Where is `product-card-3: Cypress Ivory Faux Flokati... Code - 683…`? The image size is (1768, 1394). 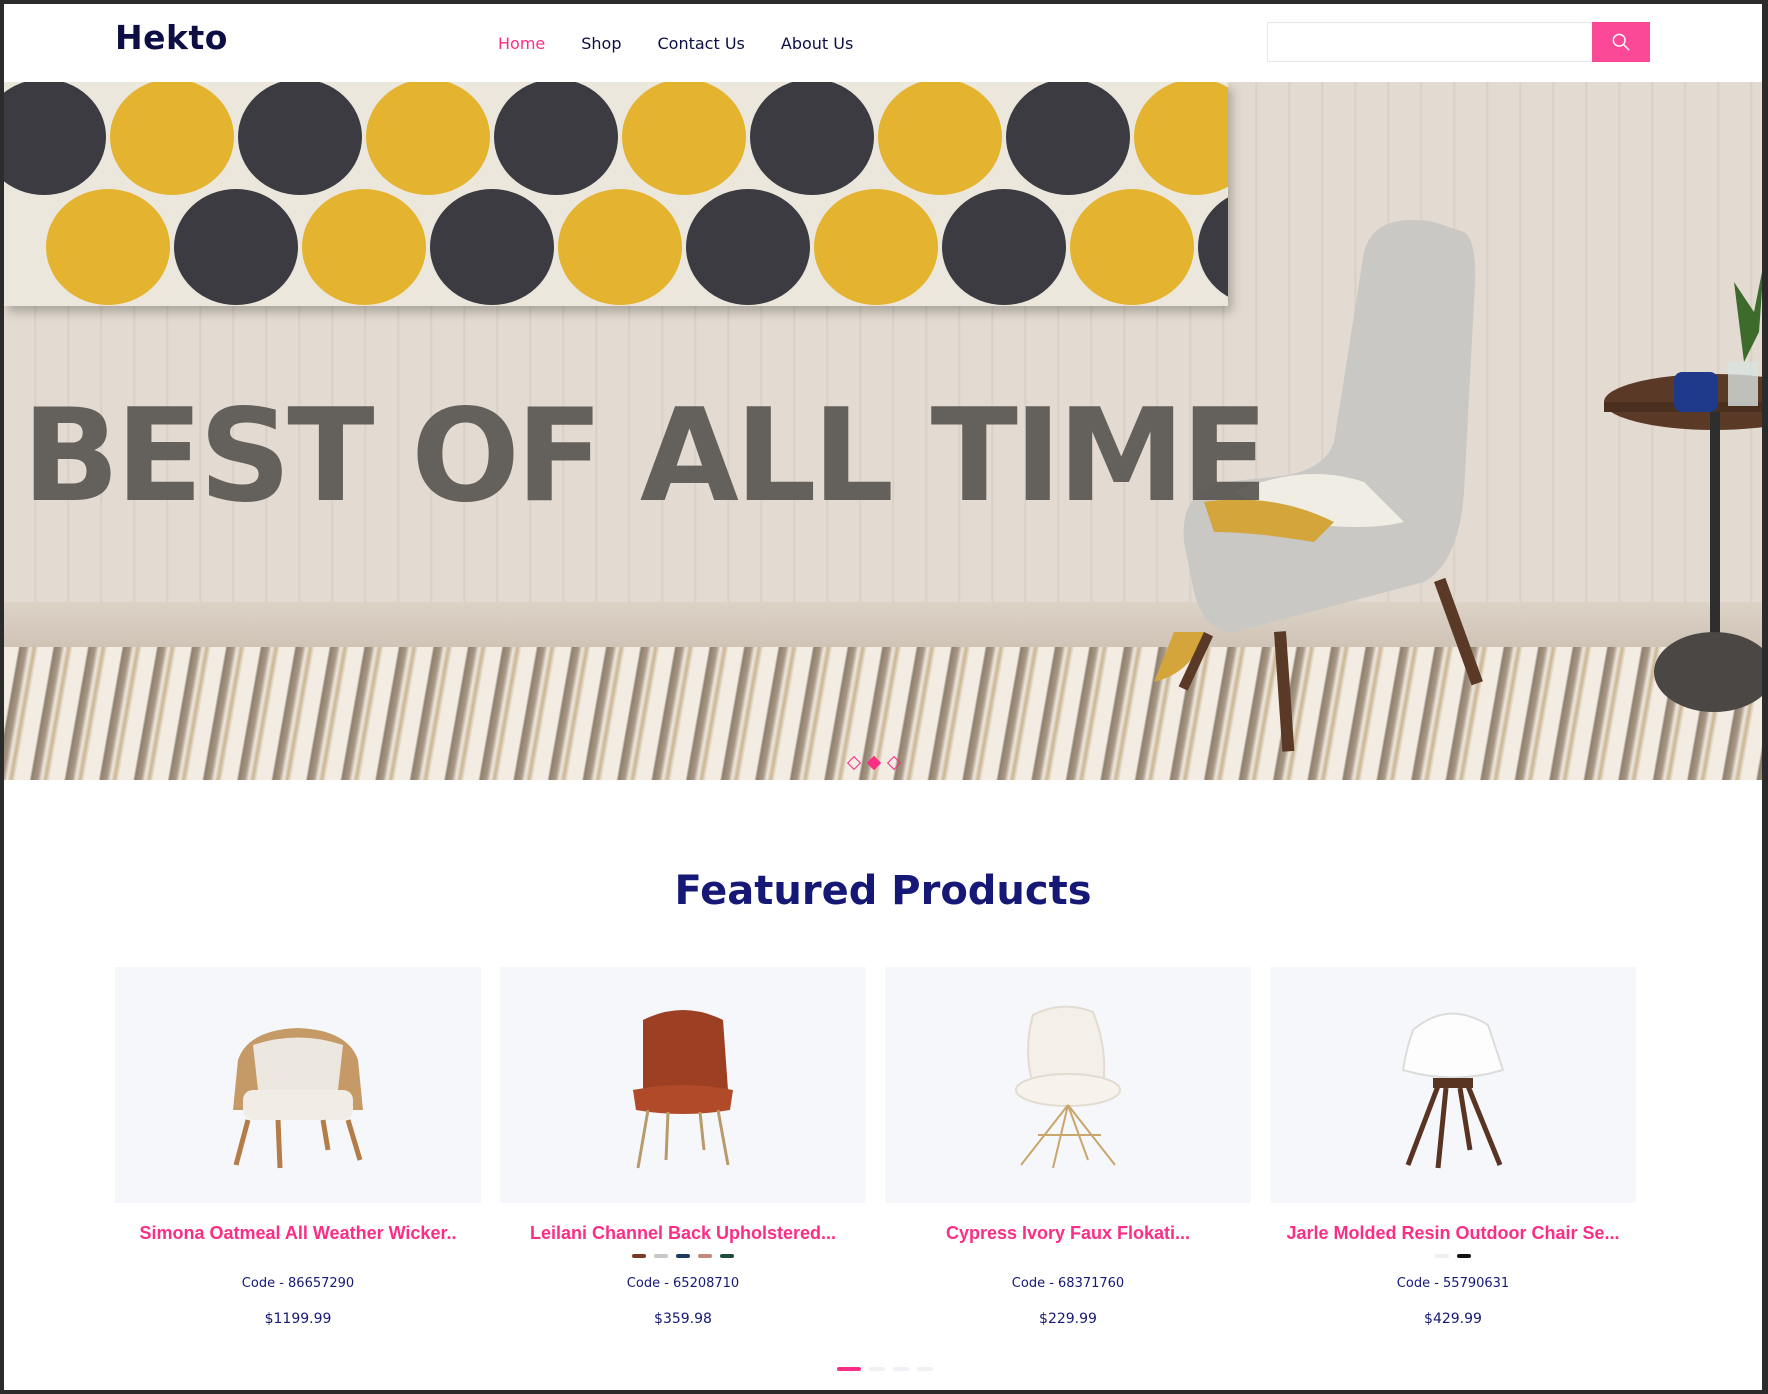
product-card-3: Cypress Ivory Faux Flokati... Code - 683… is located at coordinates (1068, 1147).